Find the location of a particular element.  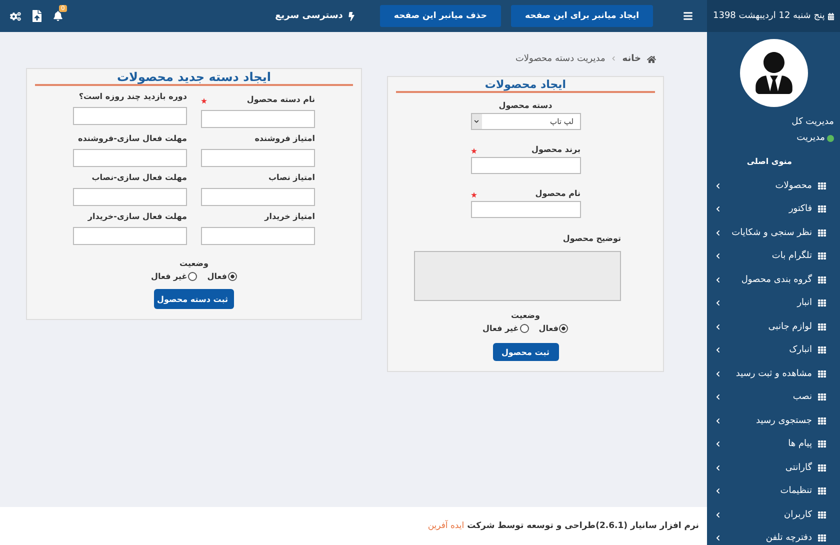

menu-title: منوی اصلی is located at coordinates (769, 161).